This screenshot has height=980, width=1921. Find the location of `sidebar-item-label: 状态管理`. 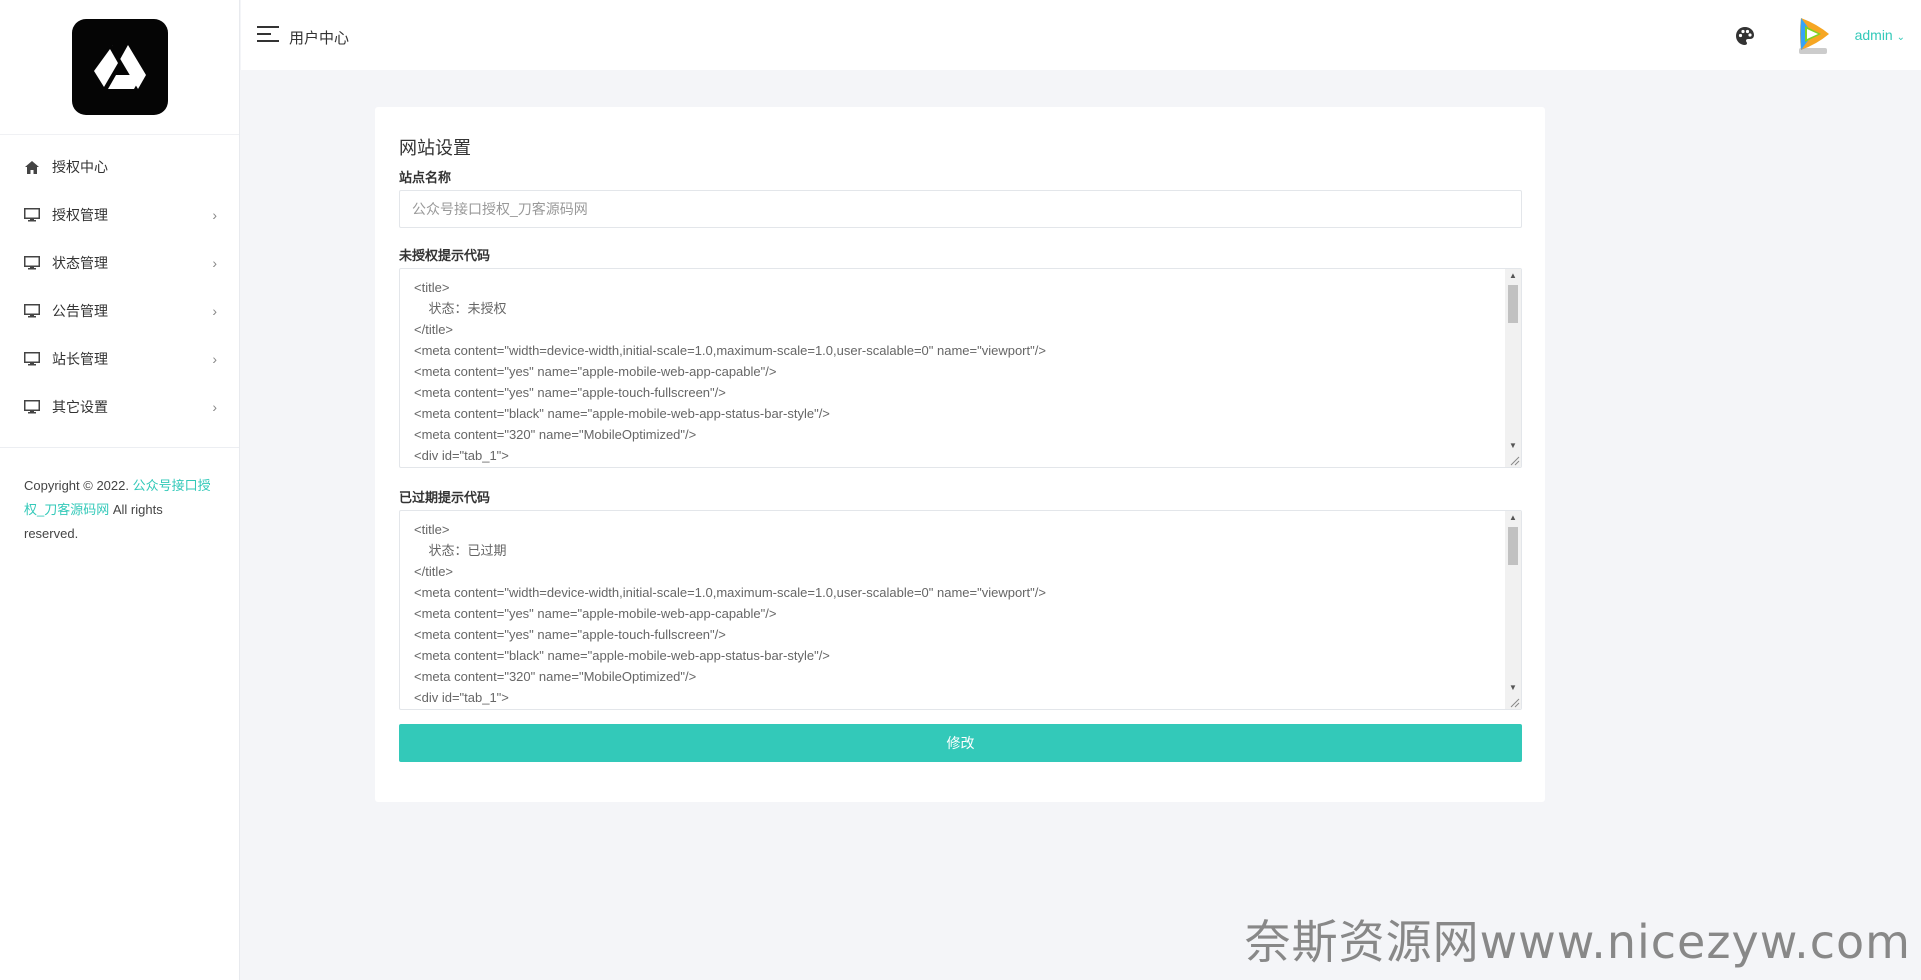

sidebar-item-label: 状态管理 is located at coordinates (80, 263).